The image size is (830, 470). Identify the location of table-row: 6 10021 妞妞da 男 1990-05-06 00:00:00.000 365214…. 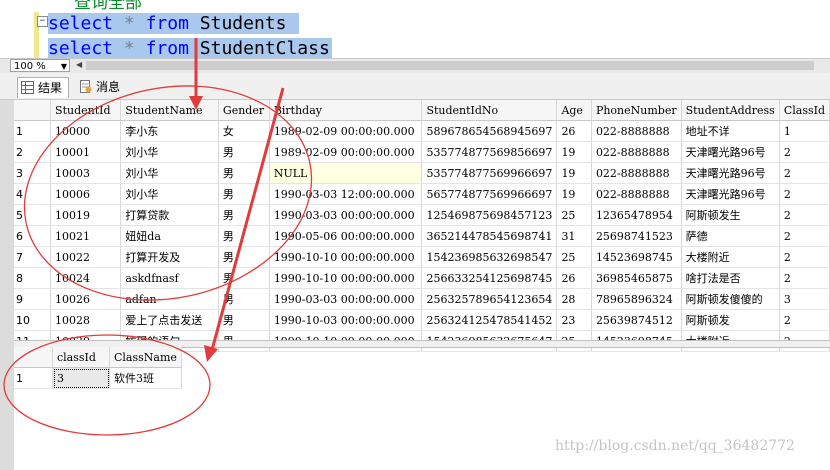
(422, 236).